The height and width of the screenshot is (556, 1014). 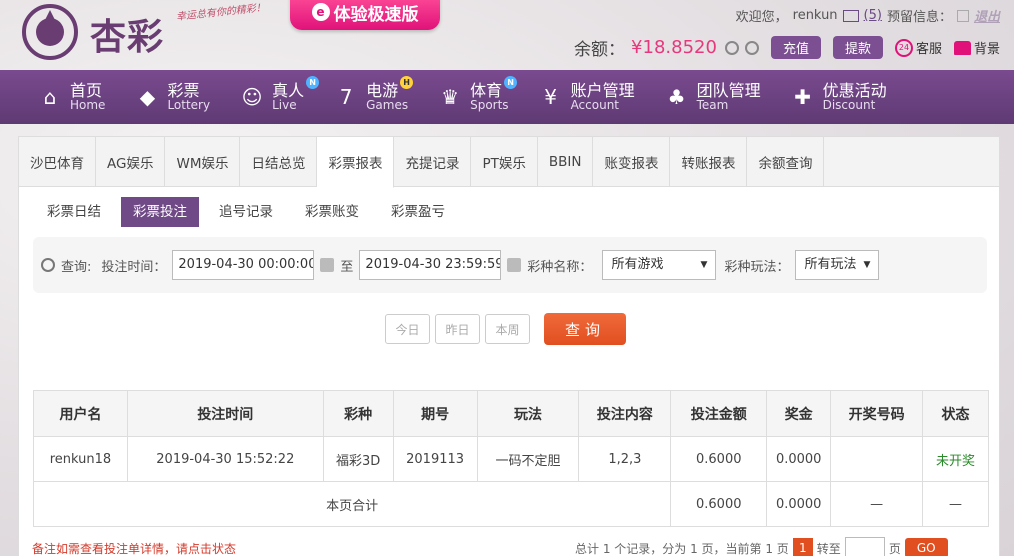 I want to click on refresh-icon, so click(x=731, y=47).